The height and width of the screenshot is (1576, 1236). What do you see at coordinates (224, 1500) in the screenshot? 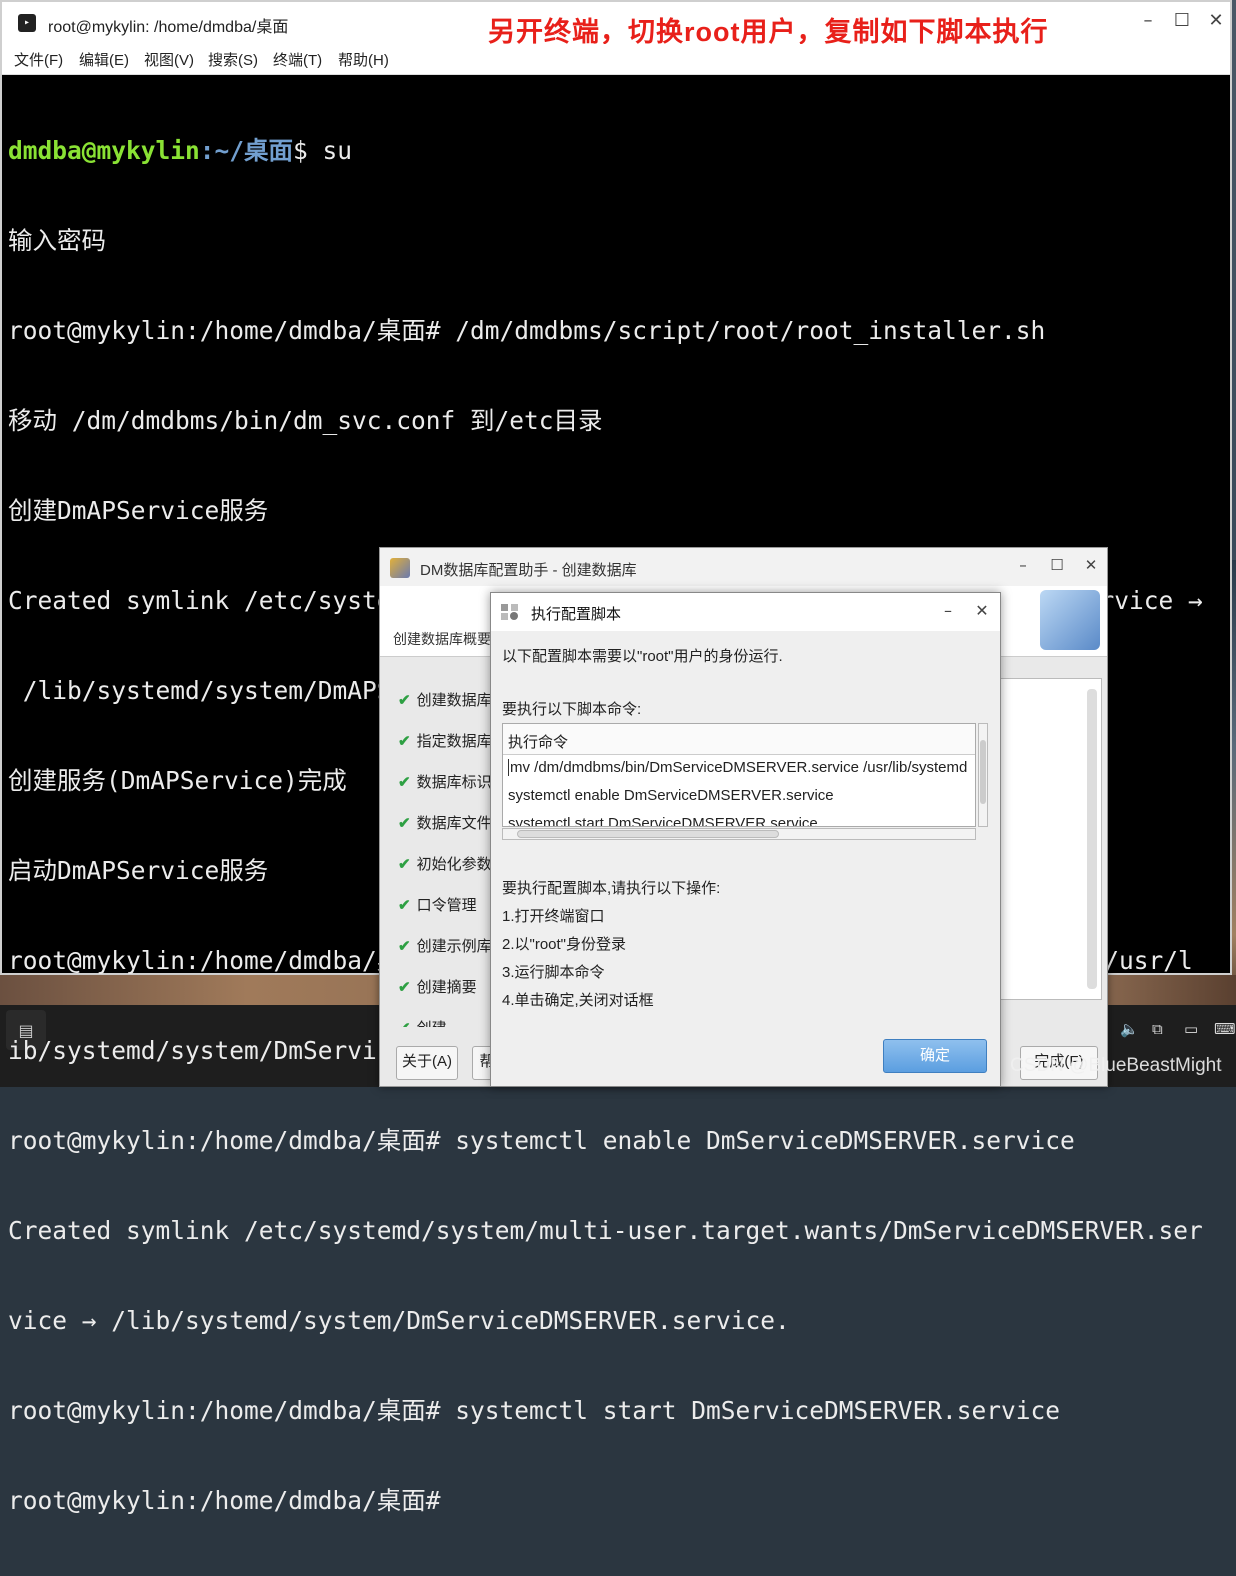
I see `terminal-line: root@mykylin:/home/dmdba/桌面#` at bounding box center [224, 1500].